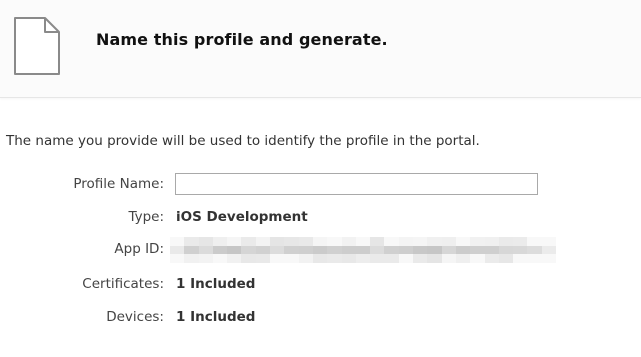  I want to click on document-icon, so click(37, 46).